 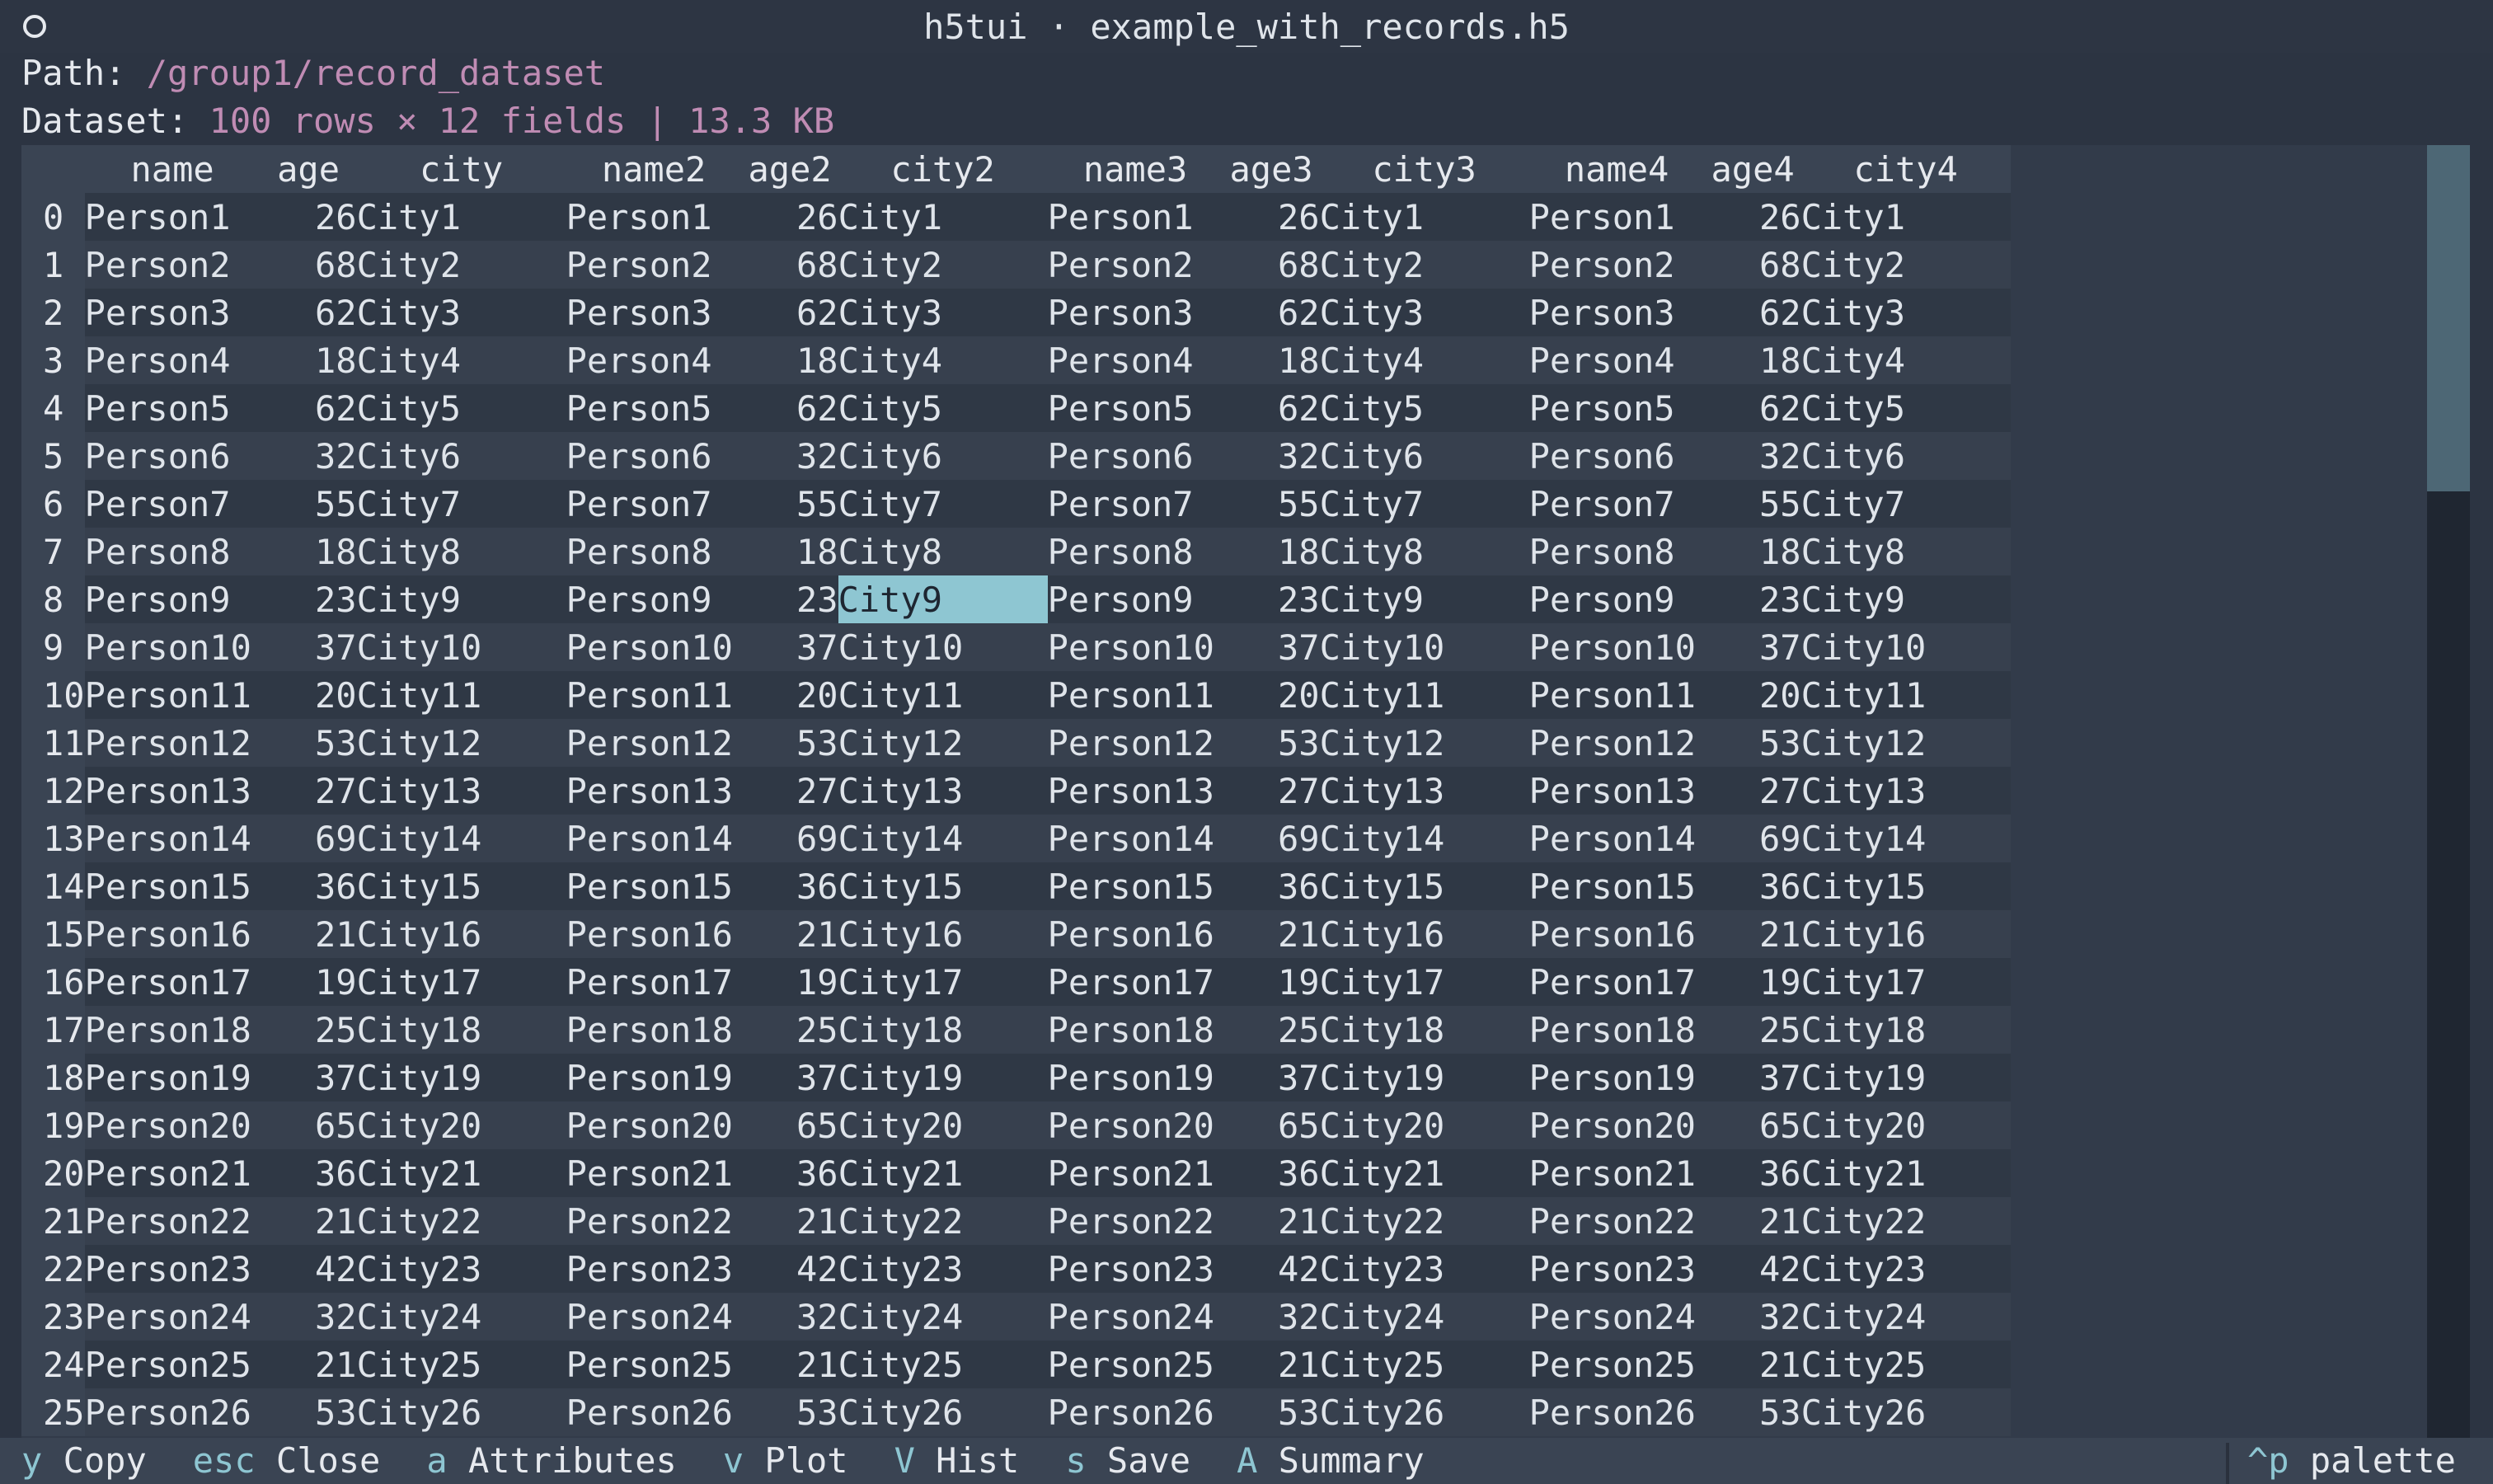 What do you see at coordinates (1271, 743) in the screenshot?
I see `cell-age3: 53` at bounding box center [1271, 743].